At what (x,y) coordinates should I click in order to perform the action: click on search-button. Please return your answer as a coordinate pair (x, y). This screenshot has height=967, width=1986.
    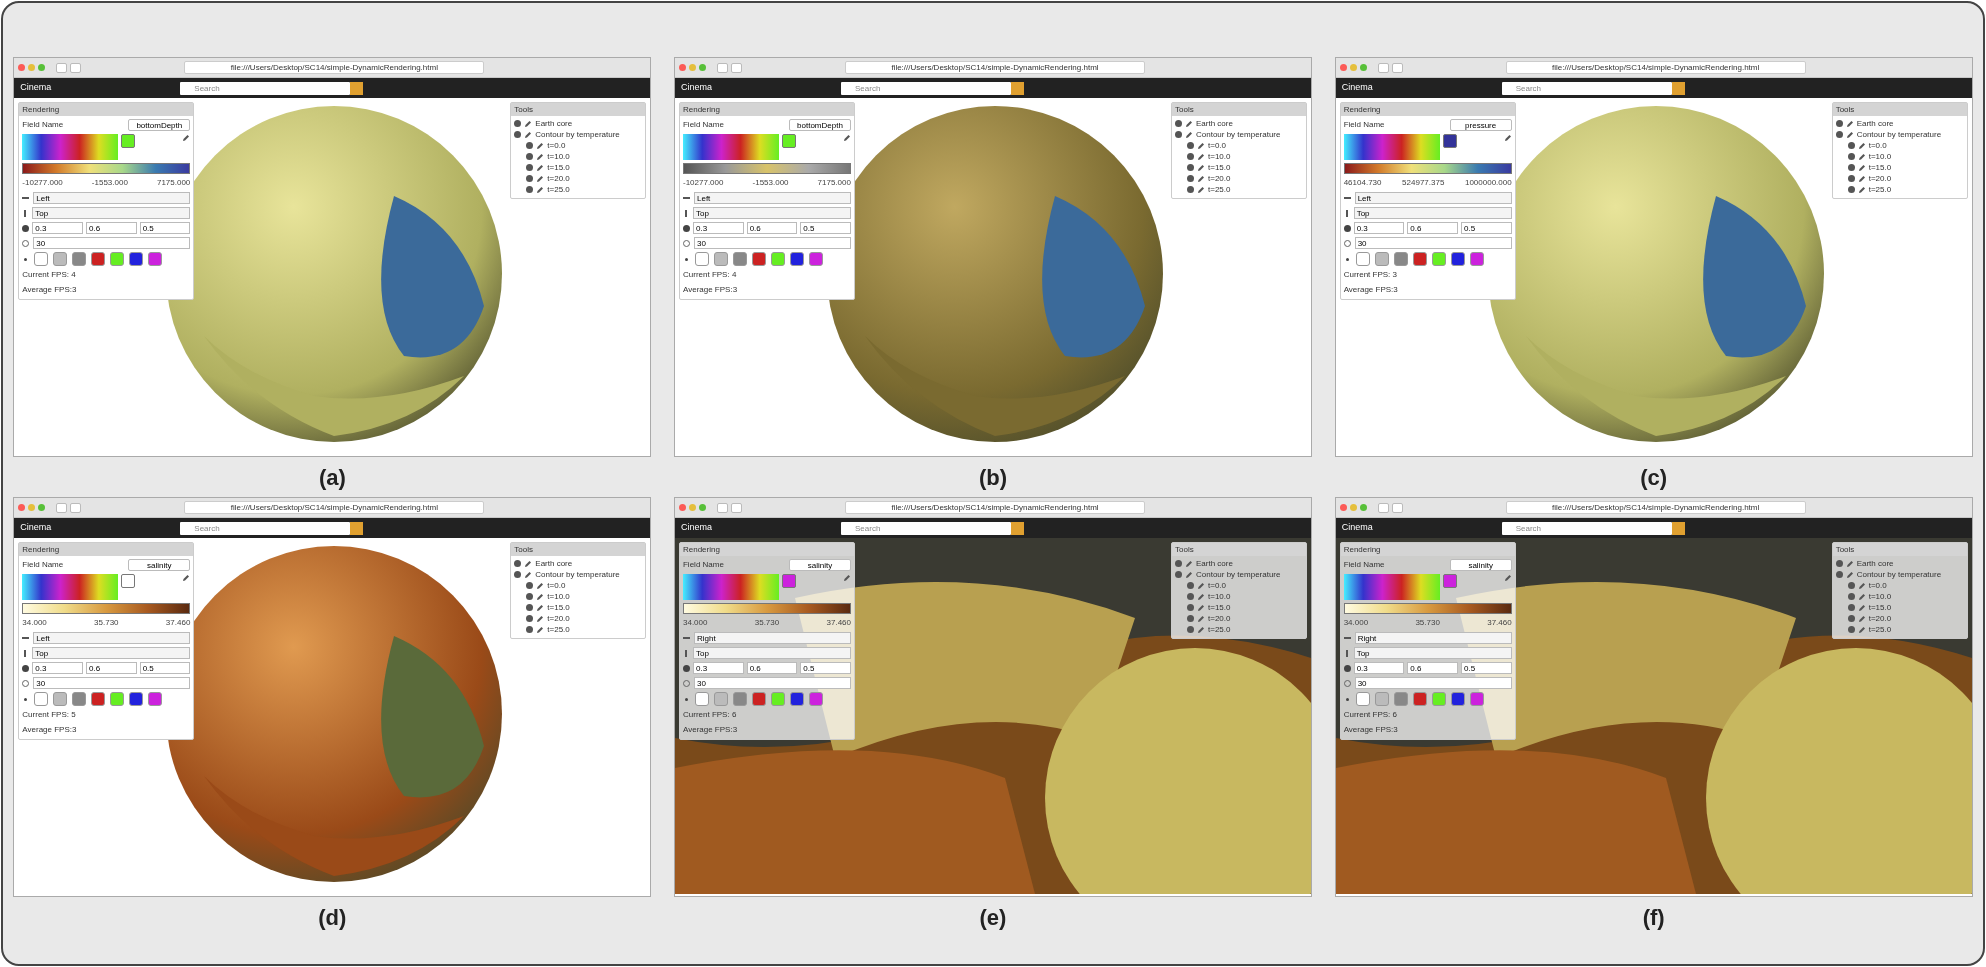
    Looking at the image, I should click on (357, 88).